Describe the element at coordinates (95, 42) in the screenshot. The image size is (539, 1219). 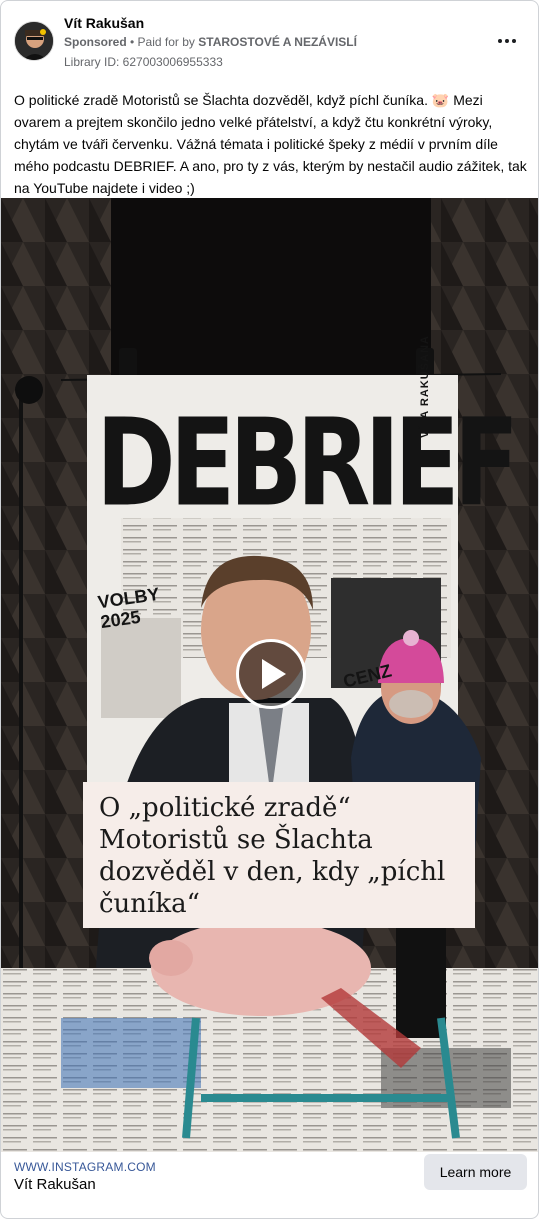
I see `sponsored-label: Sponsored` at that location.